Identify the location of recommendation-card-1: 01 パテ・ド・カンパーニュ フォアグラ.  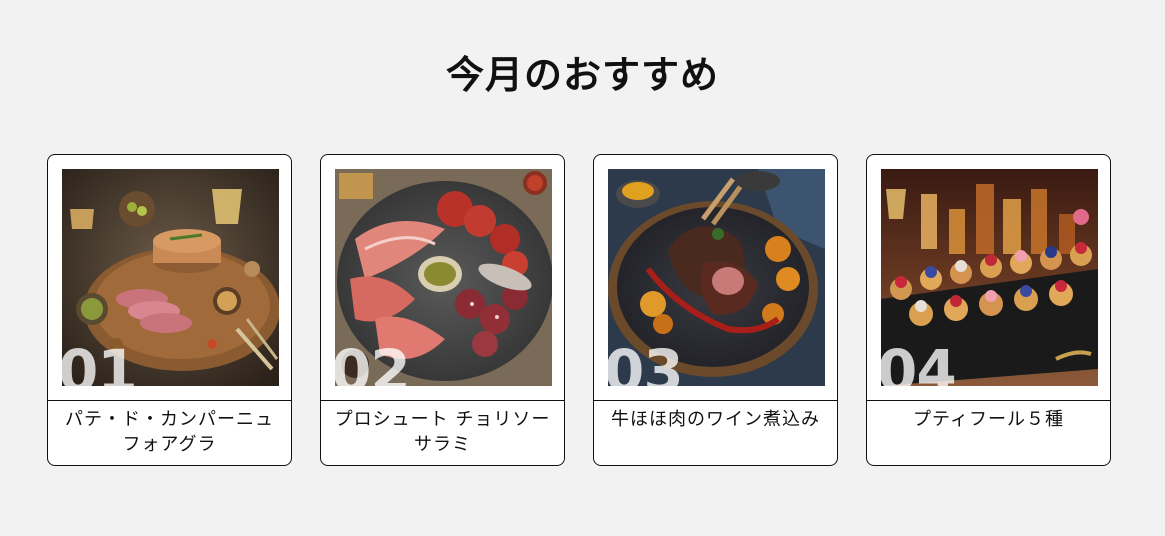
(169, 310).